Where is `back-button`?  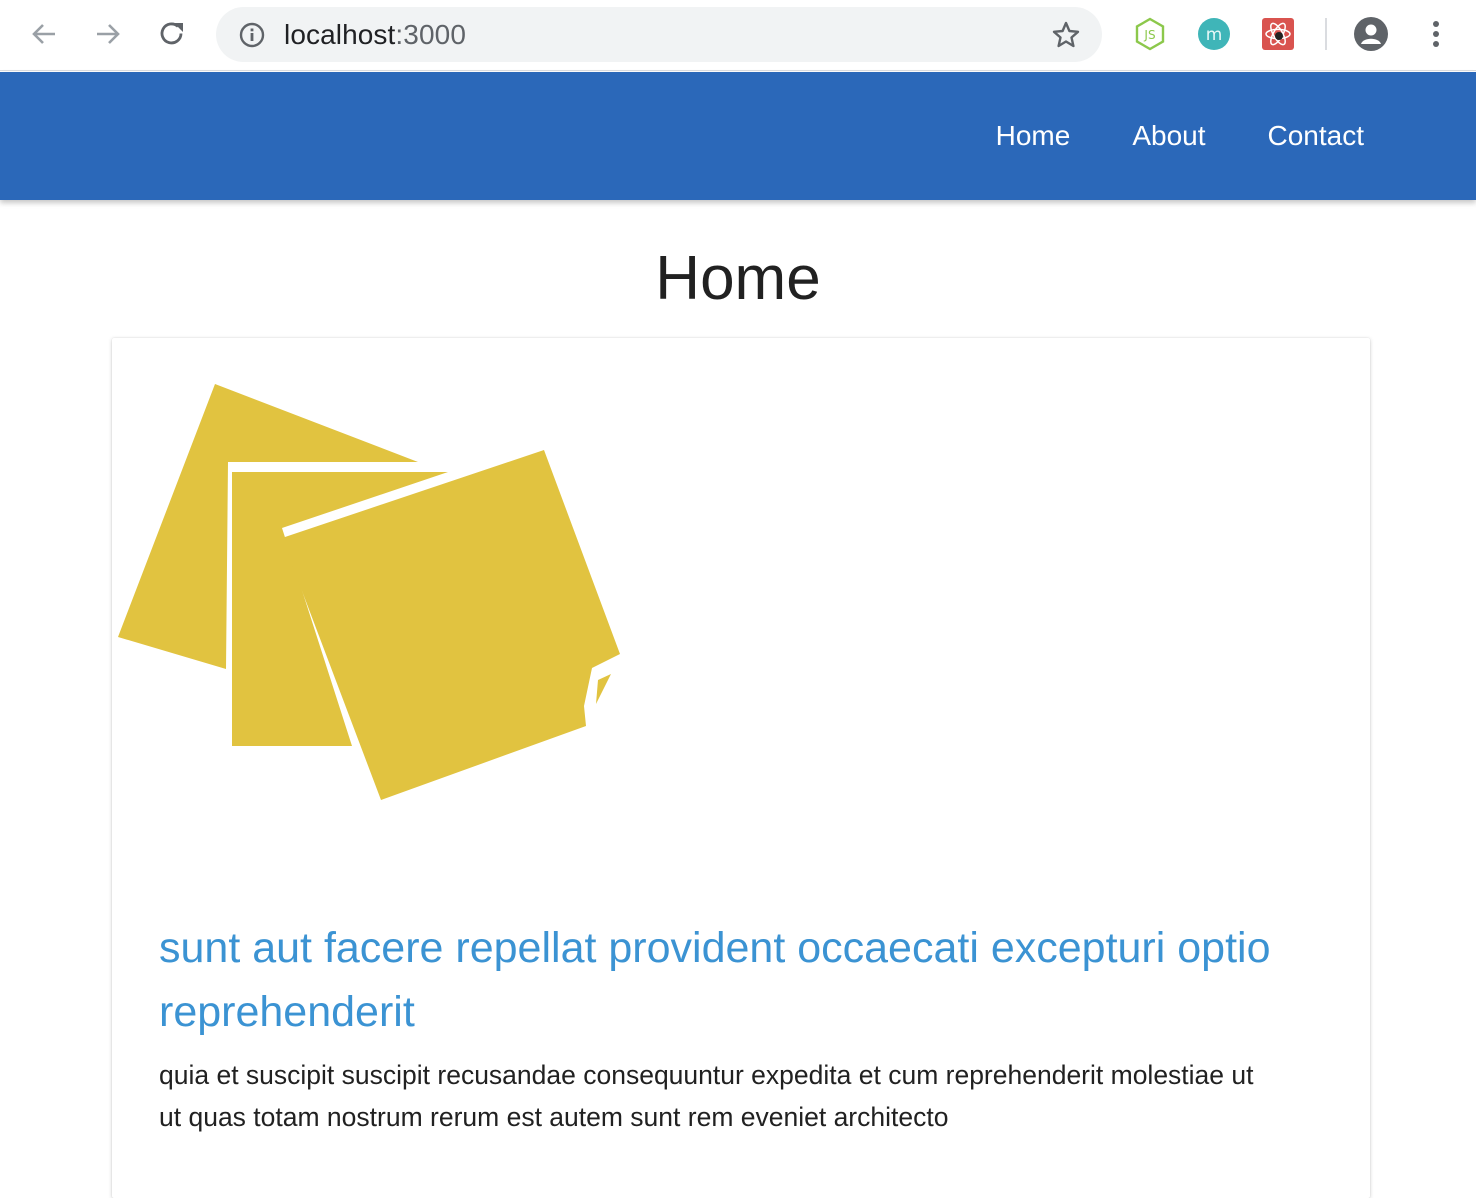 back-button is located at coordinates (44, 34).